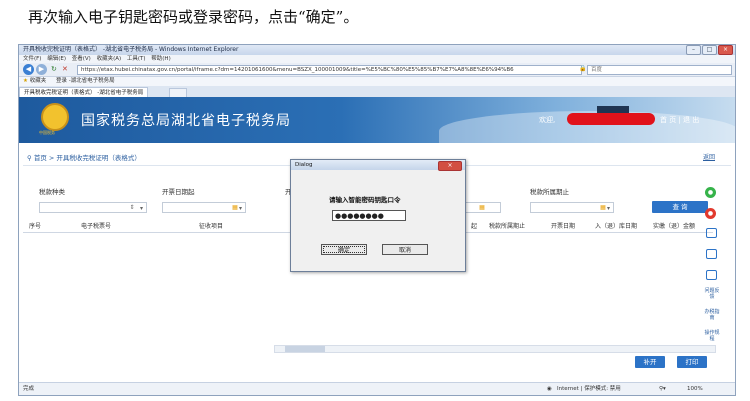 This screenshot has width=750, height=401. Describe the element at coordinates (662, 389) in the screenshot. I see `zoom-icon: ⚲▾` at that location.